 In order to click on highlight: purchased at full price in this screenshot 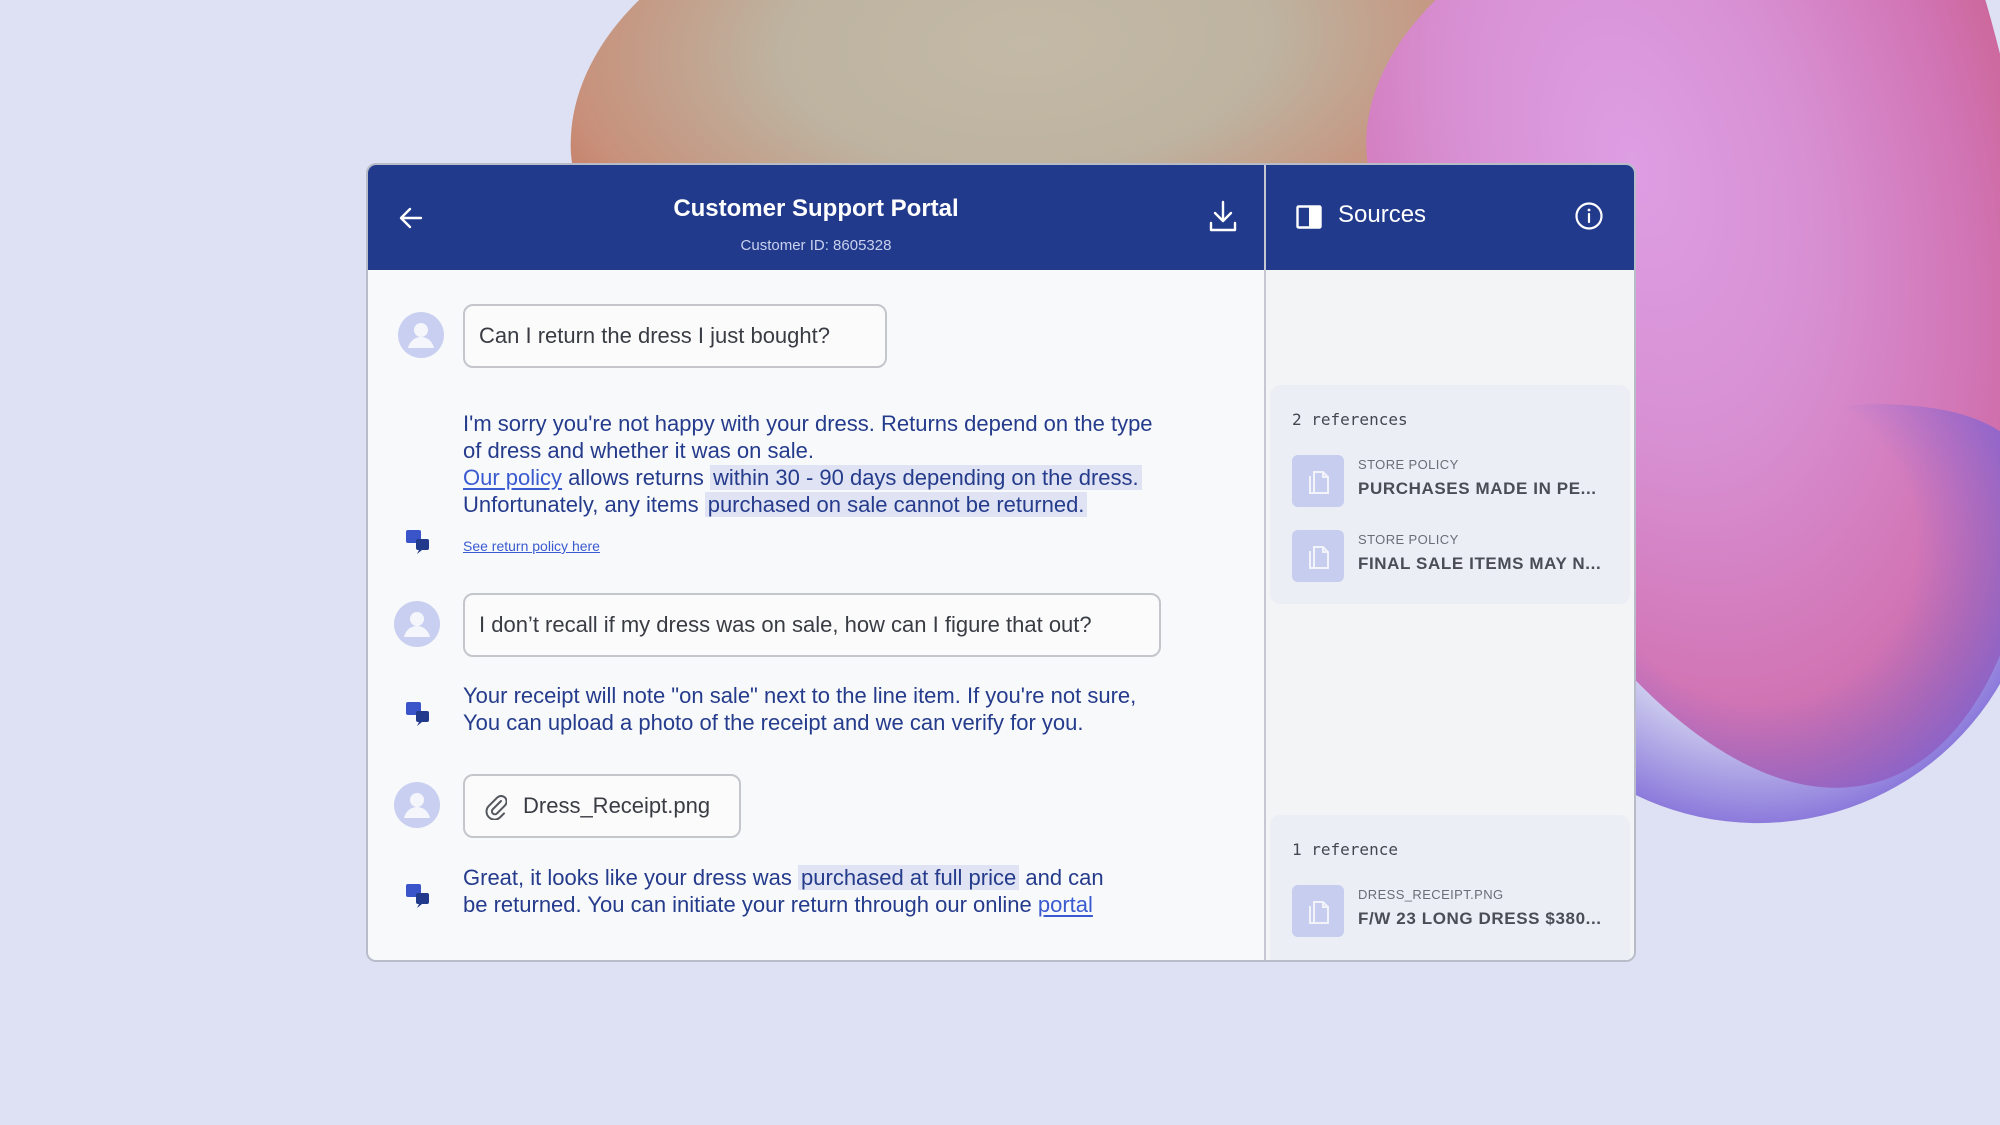, I will do `click(909, 877)`.